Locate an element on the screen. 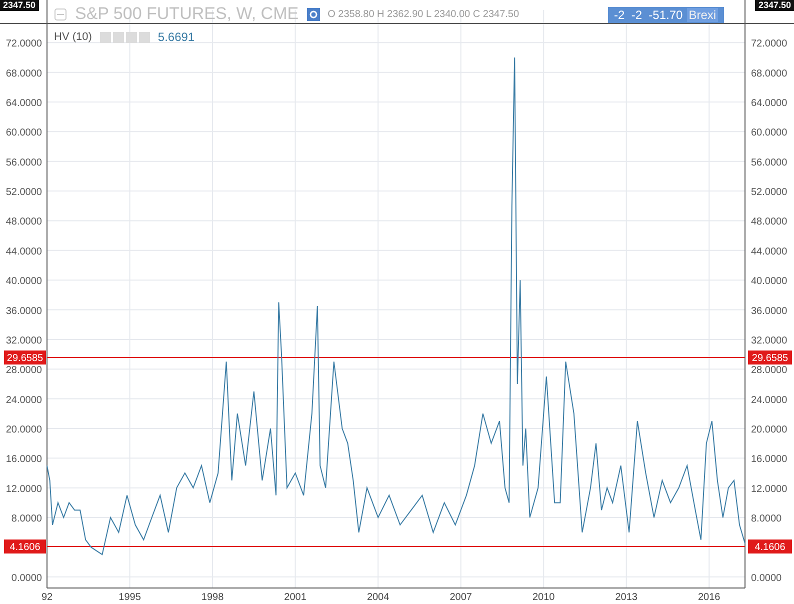 Image resolution: width=794 pixels, height=604 pixels. settings-icon is located at coordinates (313, 14).